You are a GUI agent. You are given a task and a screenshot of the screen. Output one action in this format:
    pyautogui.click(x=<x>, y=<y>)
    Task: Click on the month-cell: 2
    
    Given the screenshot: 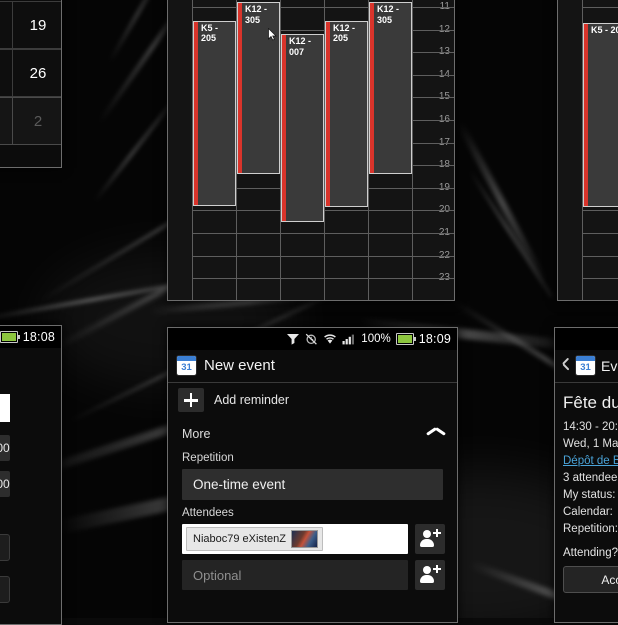 What is the action you would take?
    pyautogui.click(x=36, y=121)
    